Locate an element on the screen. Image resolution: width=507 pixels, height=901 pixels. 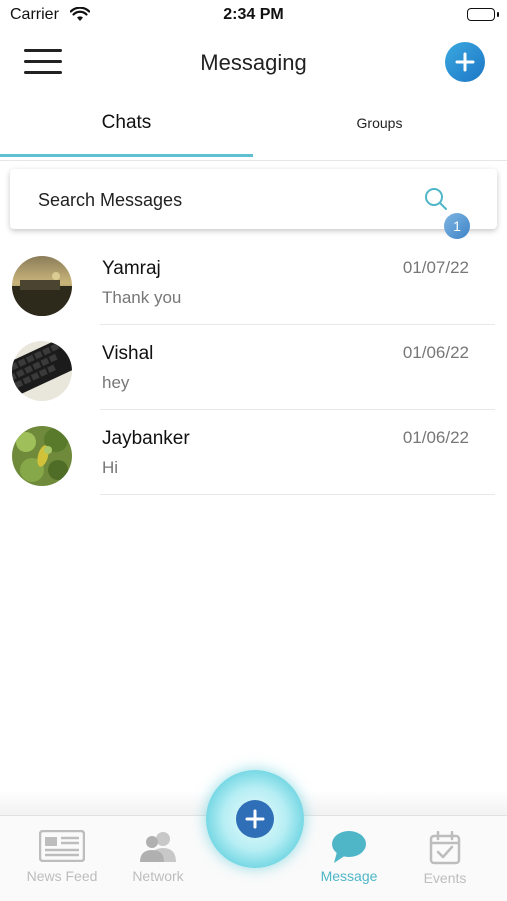
nav-label: Message is located at coordinates (349, 876).